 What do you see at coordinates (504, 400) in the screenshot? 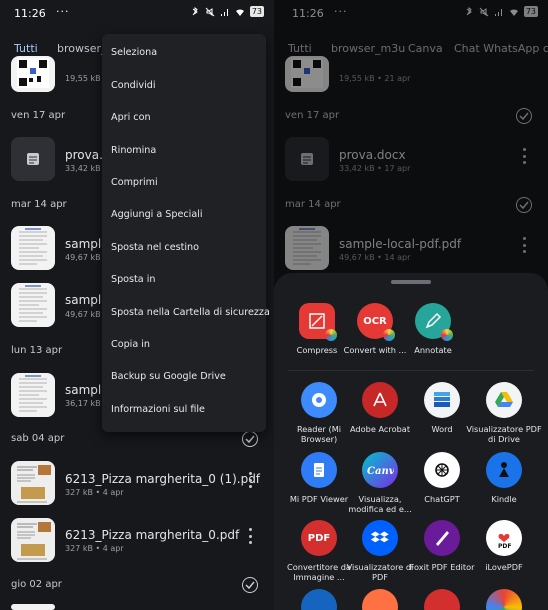
I see `drive-icon` at bounding box center [504, 400].